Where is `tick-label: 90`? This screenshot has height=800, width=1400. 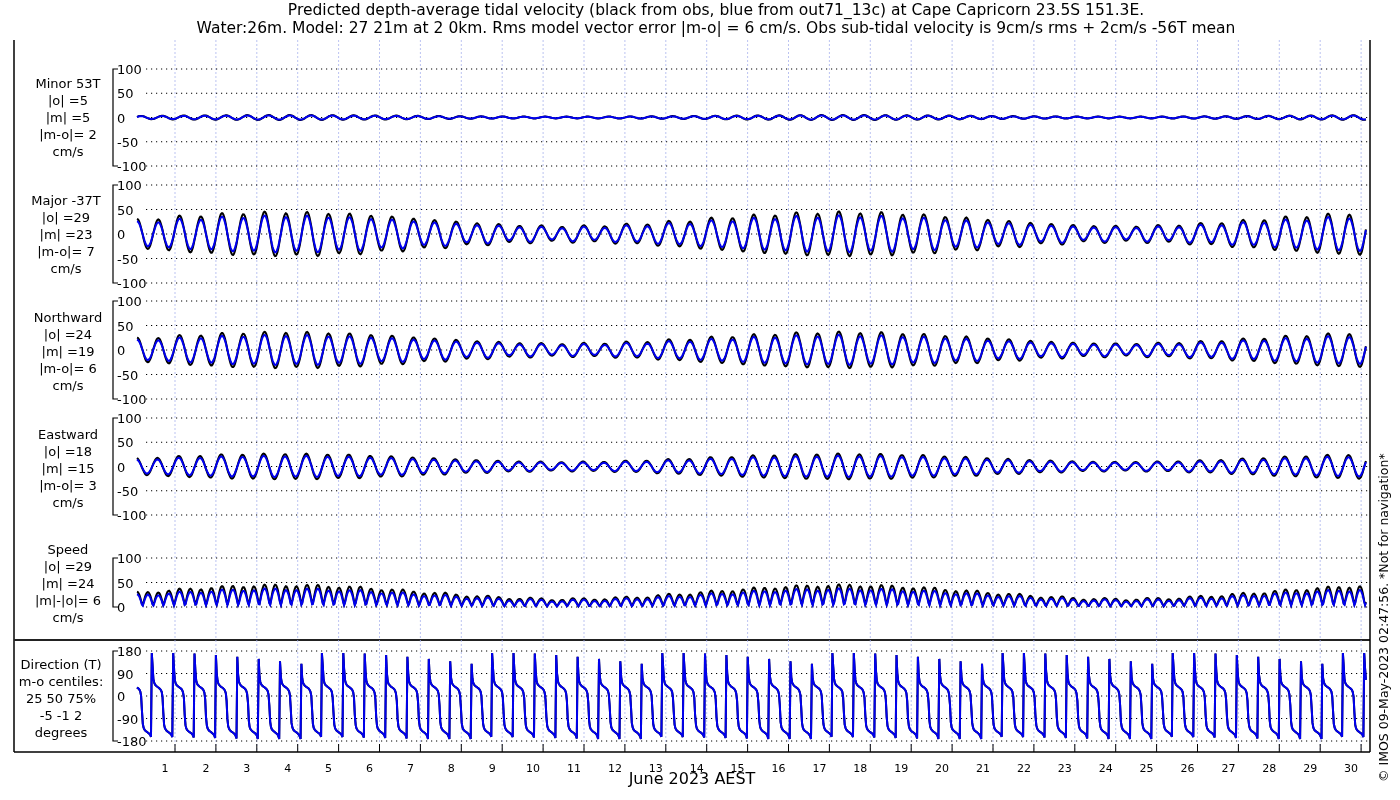
tick-label: 90 is located at coordinates (125, 674).